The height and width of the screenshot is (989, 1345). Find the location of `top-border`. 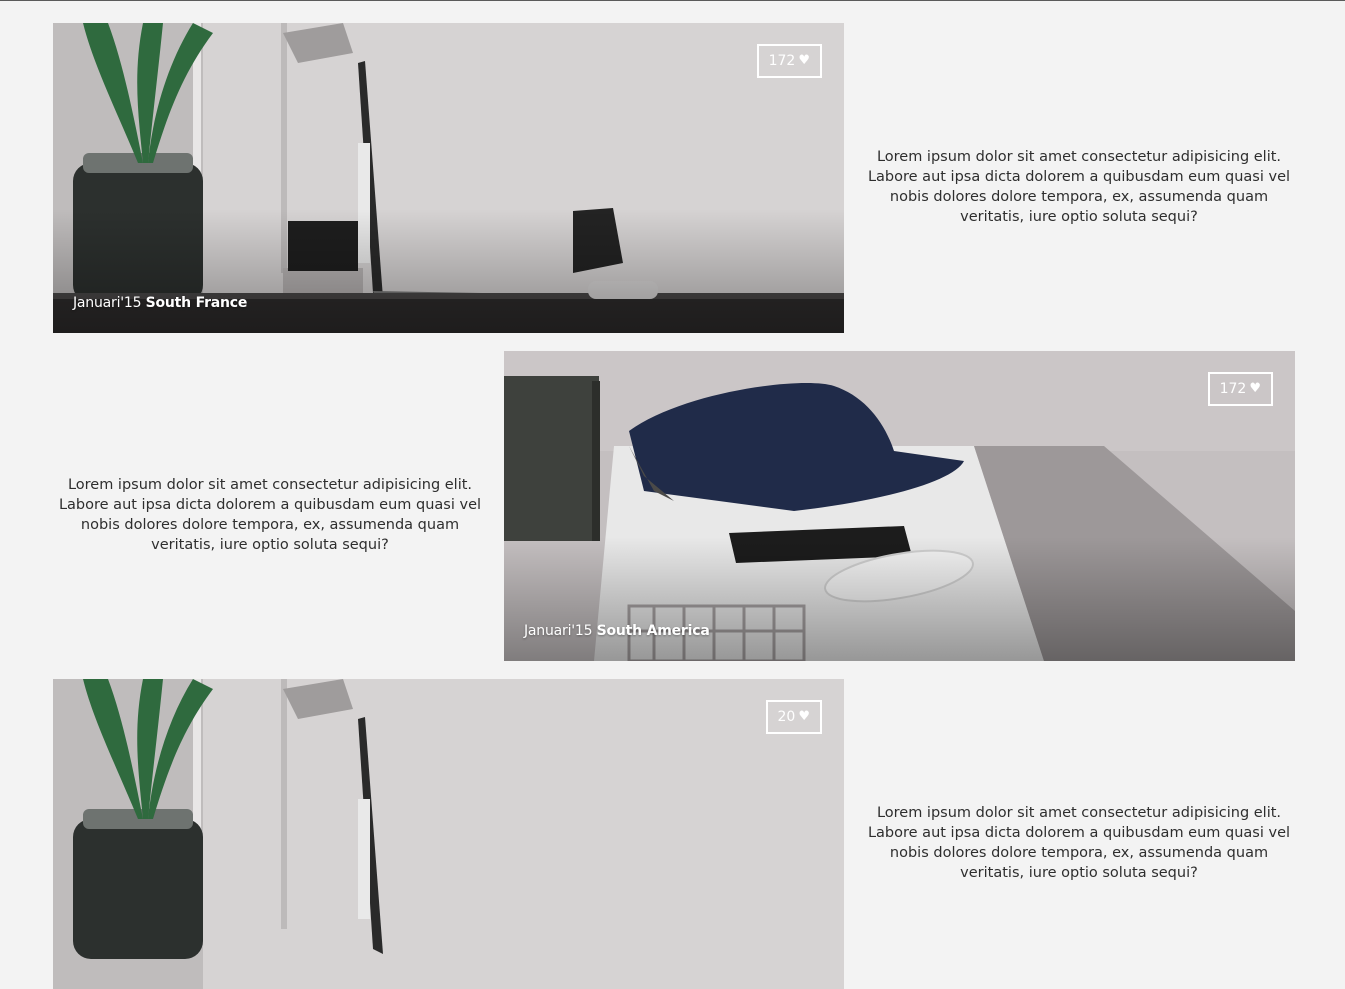

top-border is located at coordinates (672, 0).